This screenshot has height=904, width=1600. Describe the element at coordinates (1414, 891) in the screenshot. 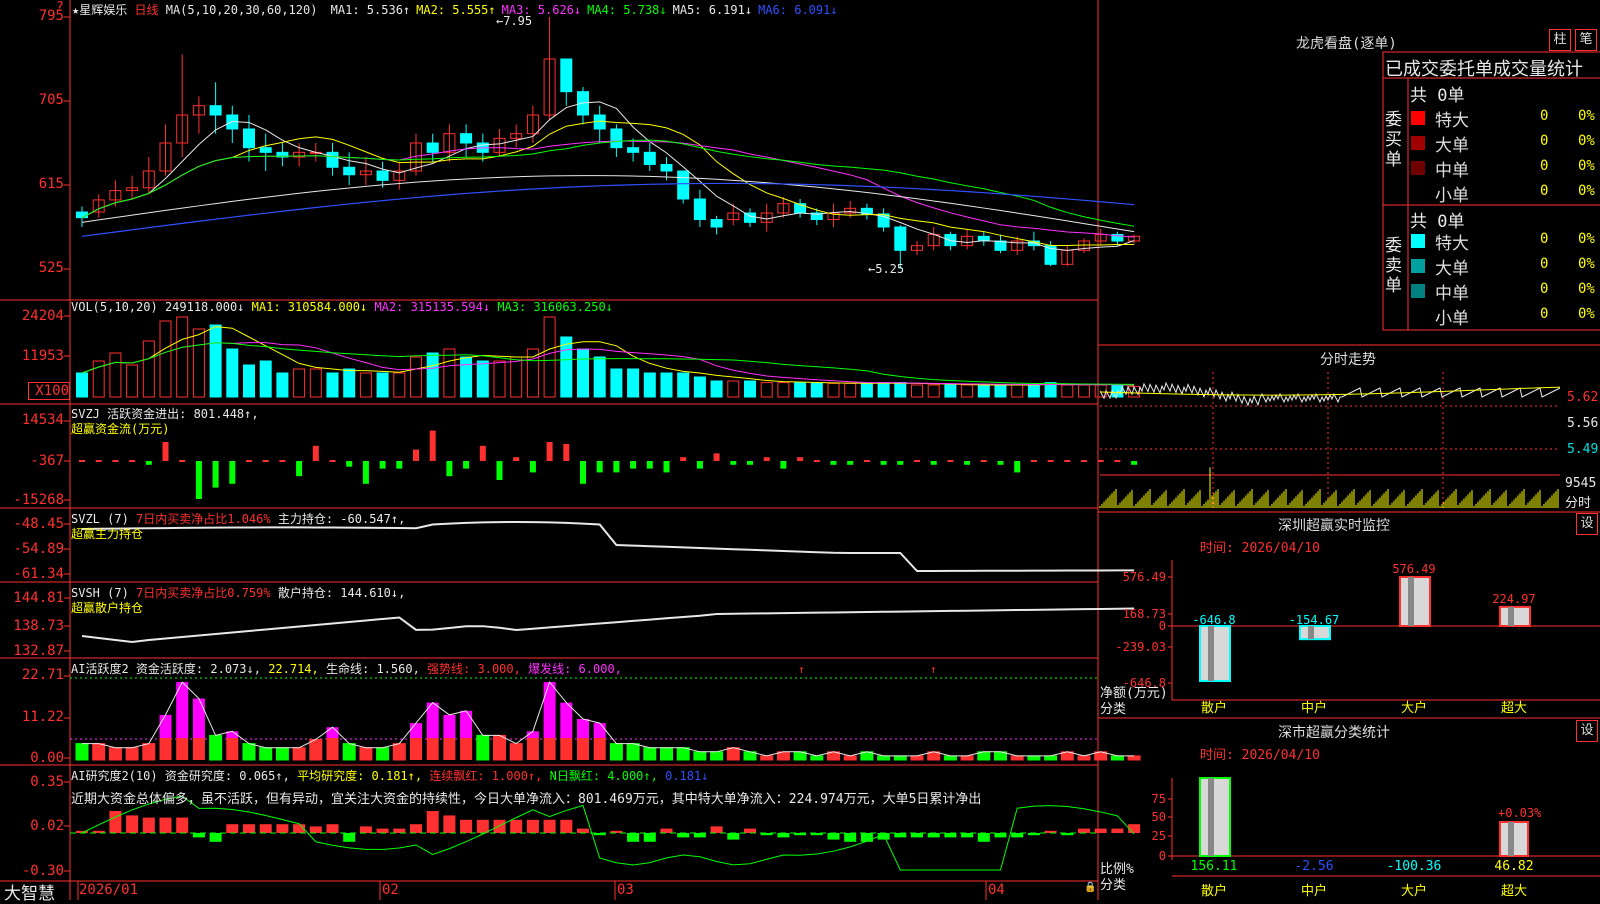

I see `classify-category-label: 大户` at that location.